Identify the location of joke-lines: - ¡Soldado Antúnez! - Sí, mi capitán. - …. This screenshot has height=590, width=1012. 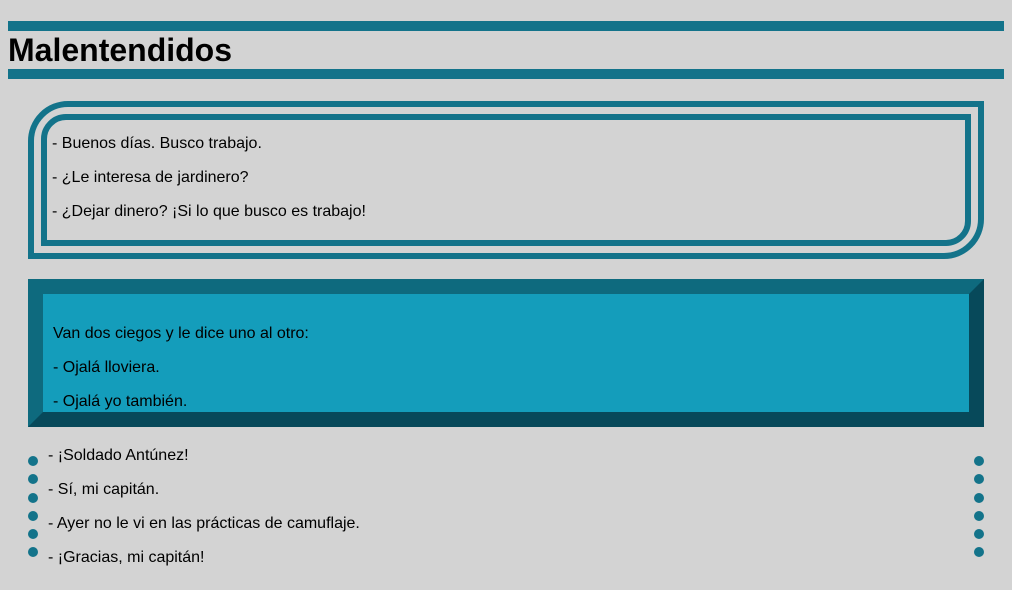
(204, 515).